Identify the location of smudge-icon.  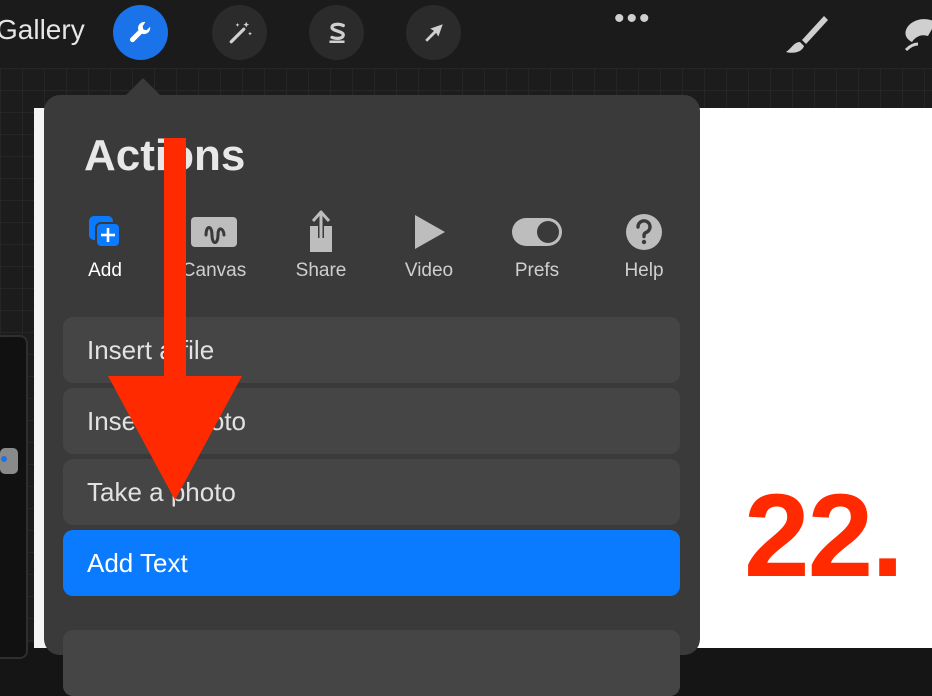
(918, 35).